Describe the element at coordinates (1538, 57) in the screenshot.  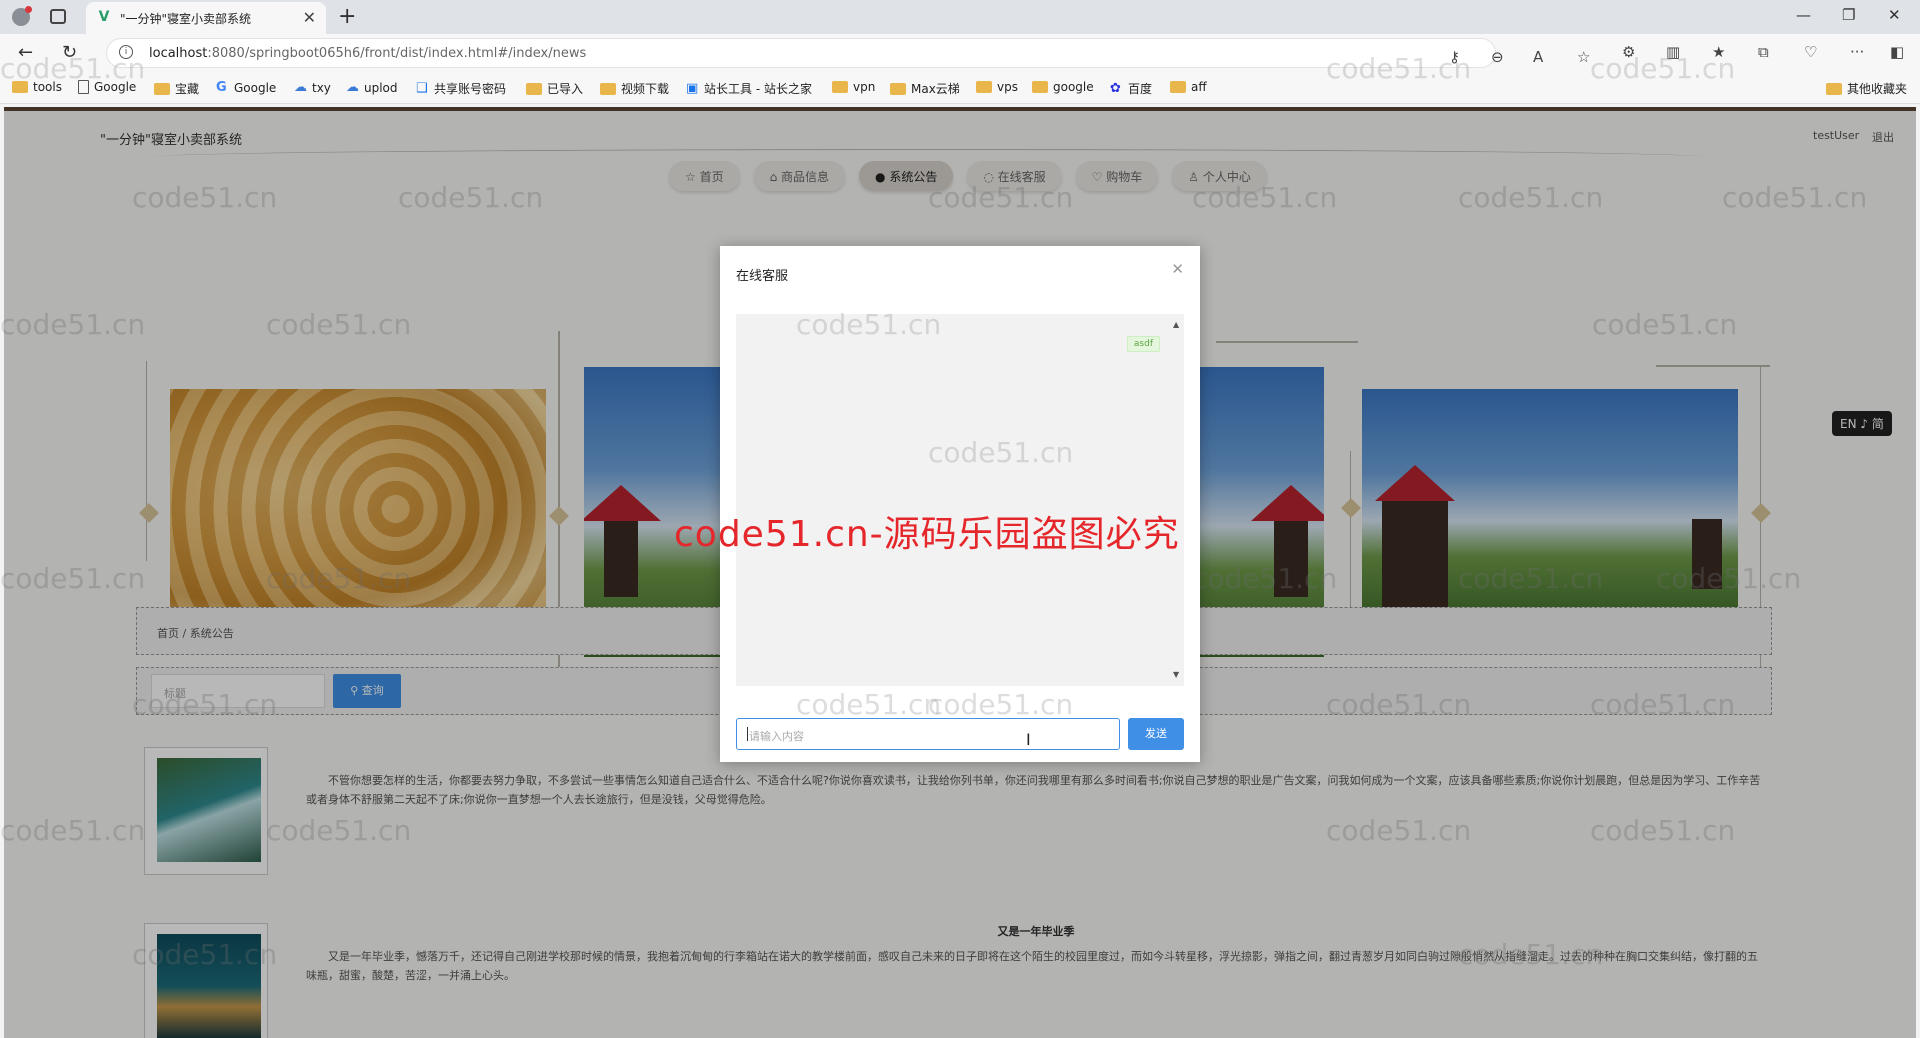
I see `read-aloud-icon: A` at that location.